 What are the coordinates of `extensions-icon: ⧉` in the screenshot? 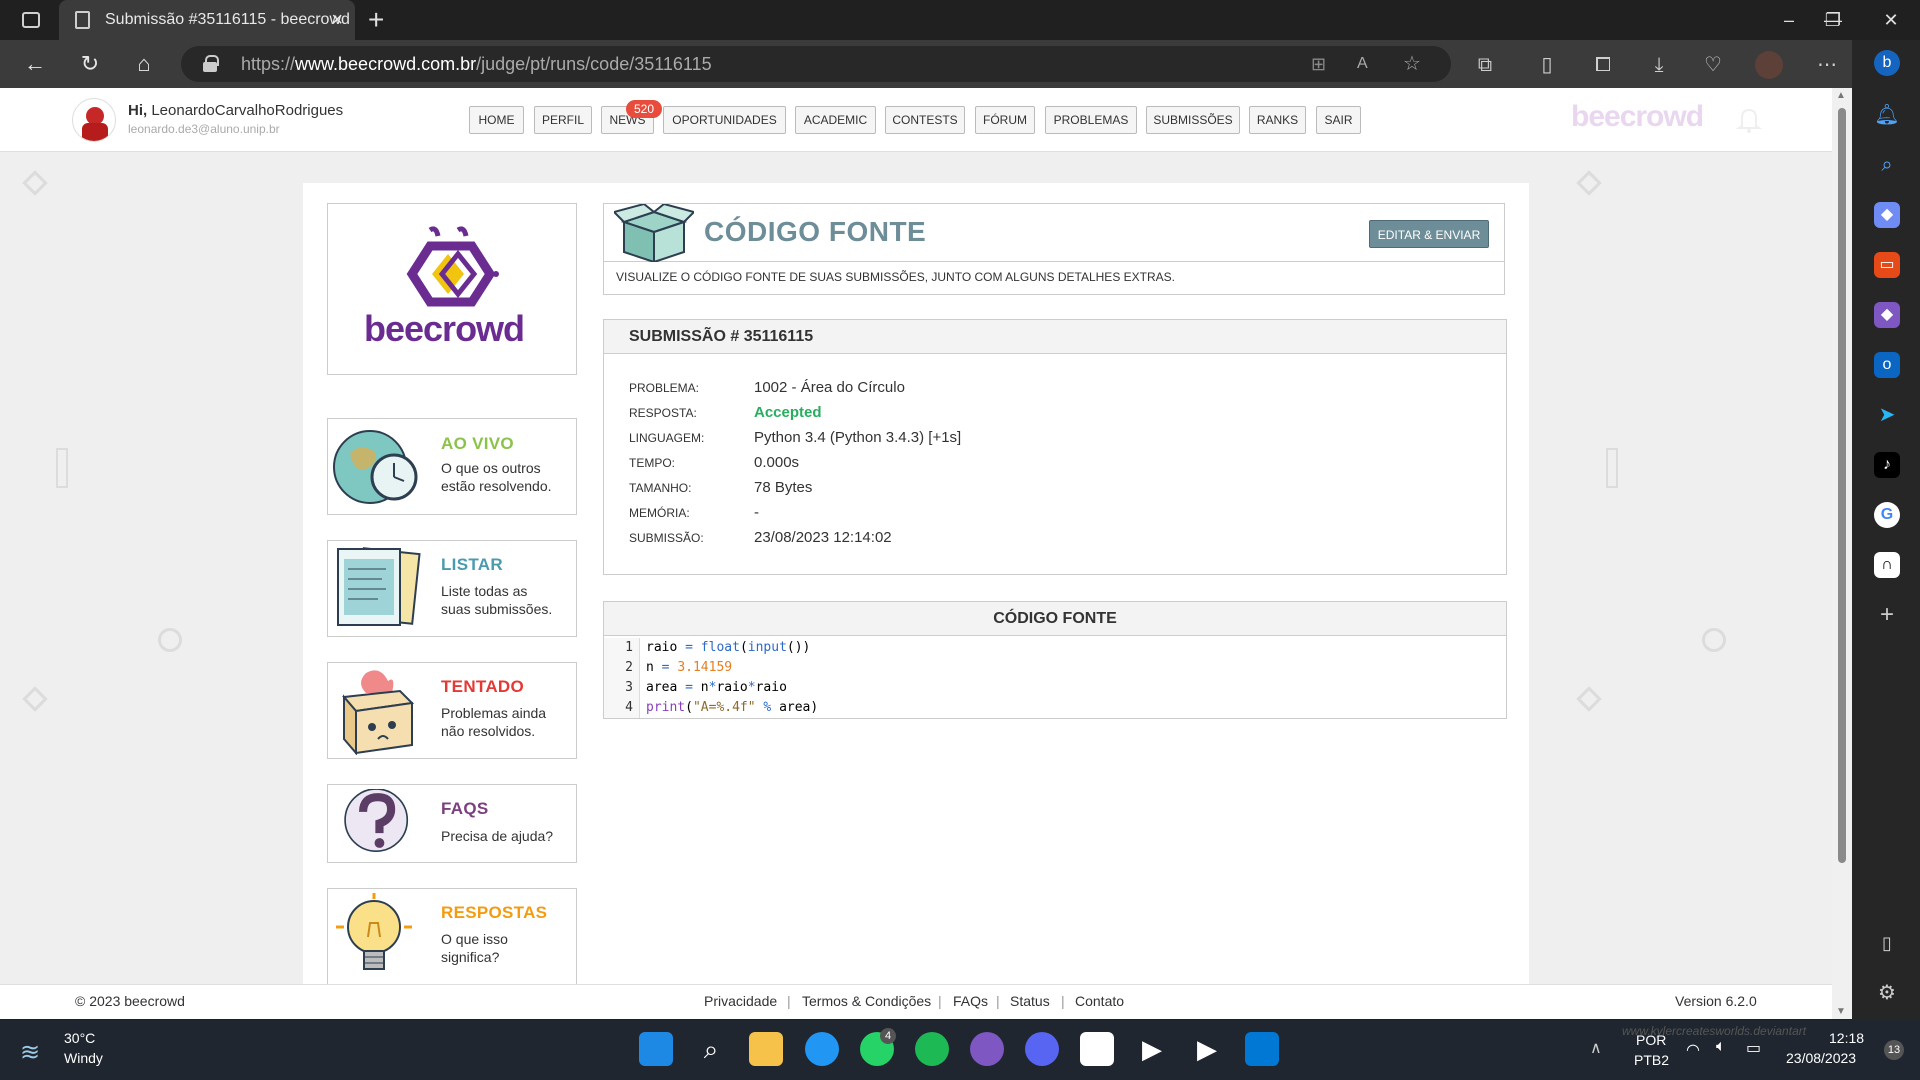 It's located at (1485, 65).